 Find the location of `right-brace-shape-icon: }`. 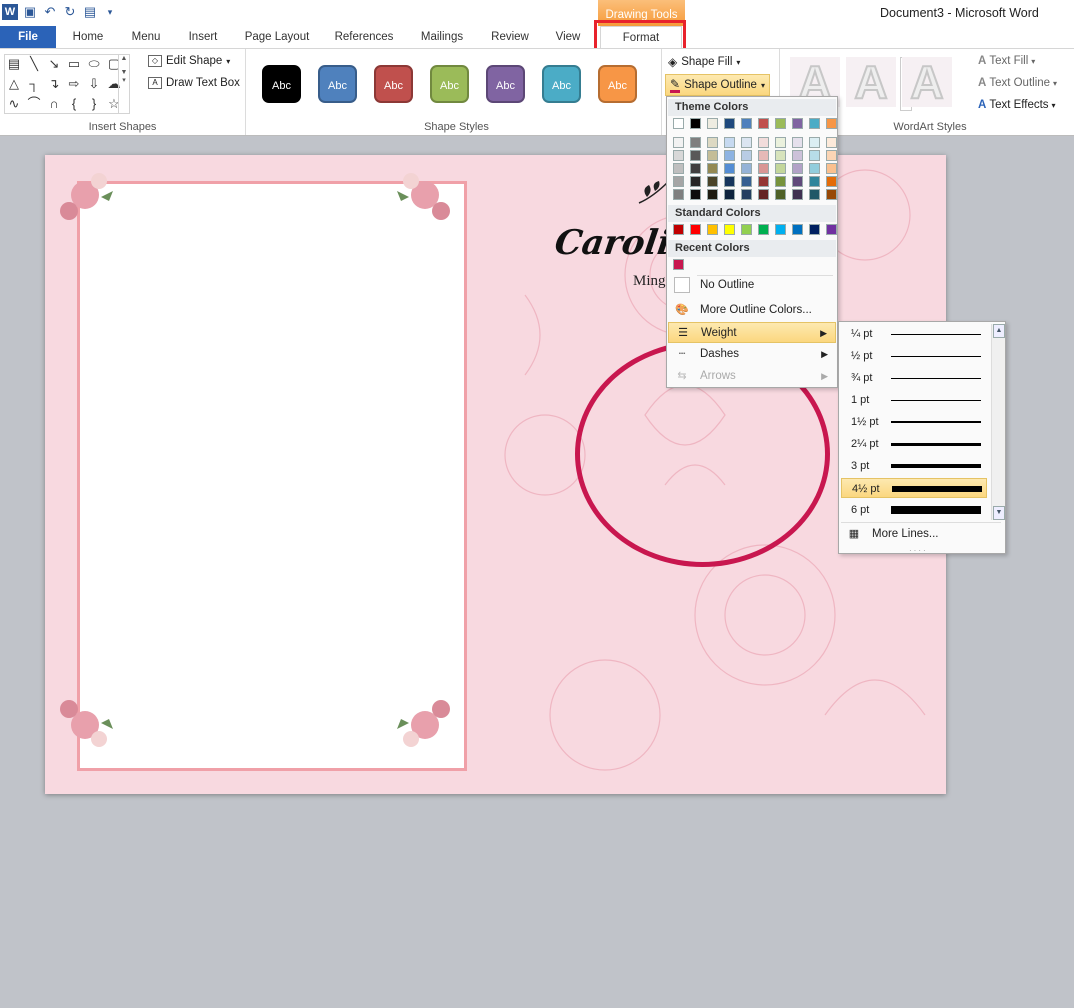

right-brace-shape-icon: } is located at coordinates (94, 104).